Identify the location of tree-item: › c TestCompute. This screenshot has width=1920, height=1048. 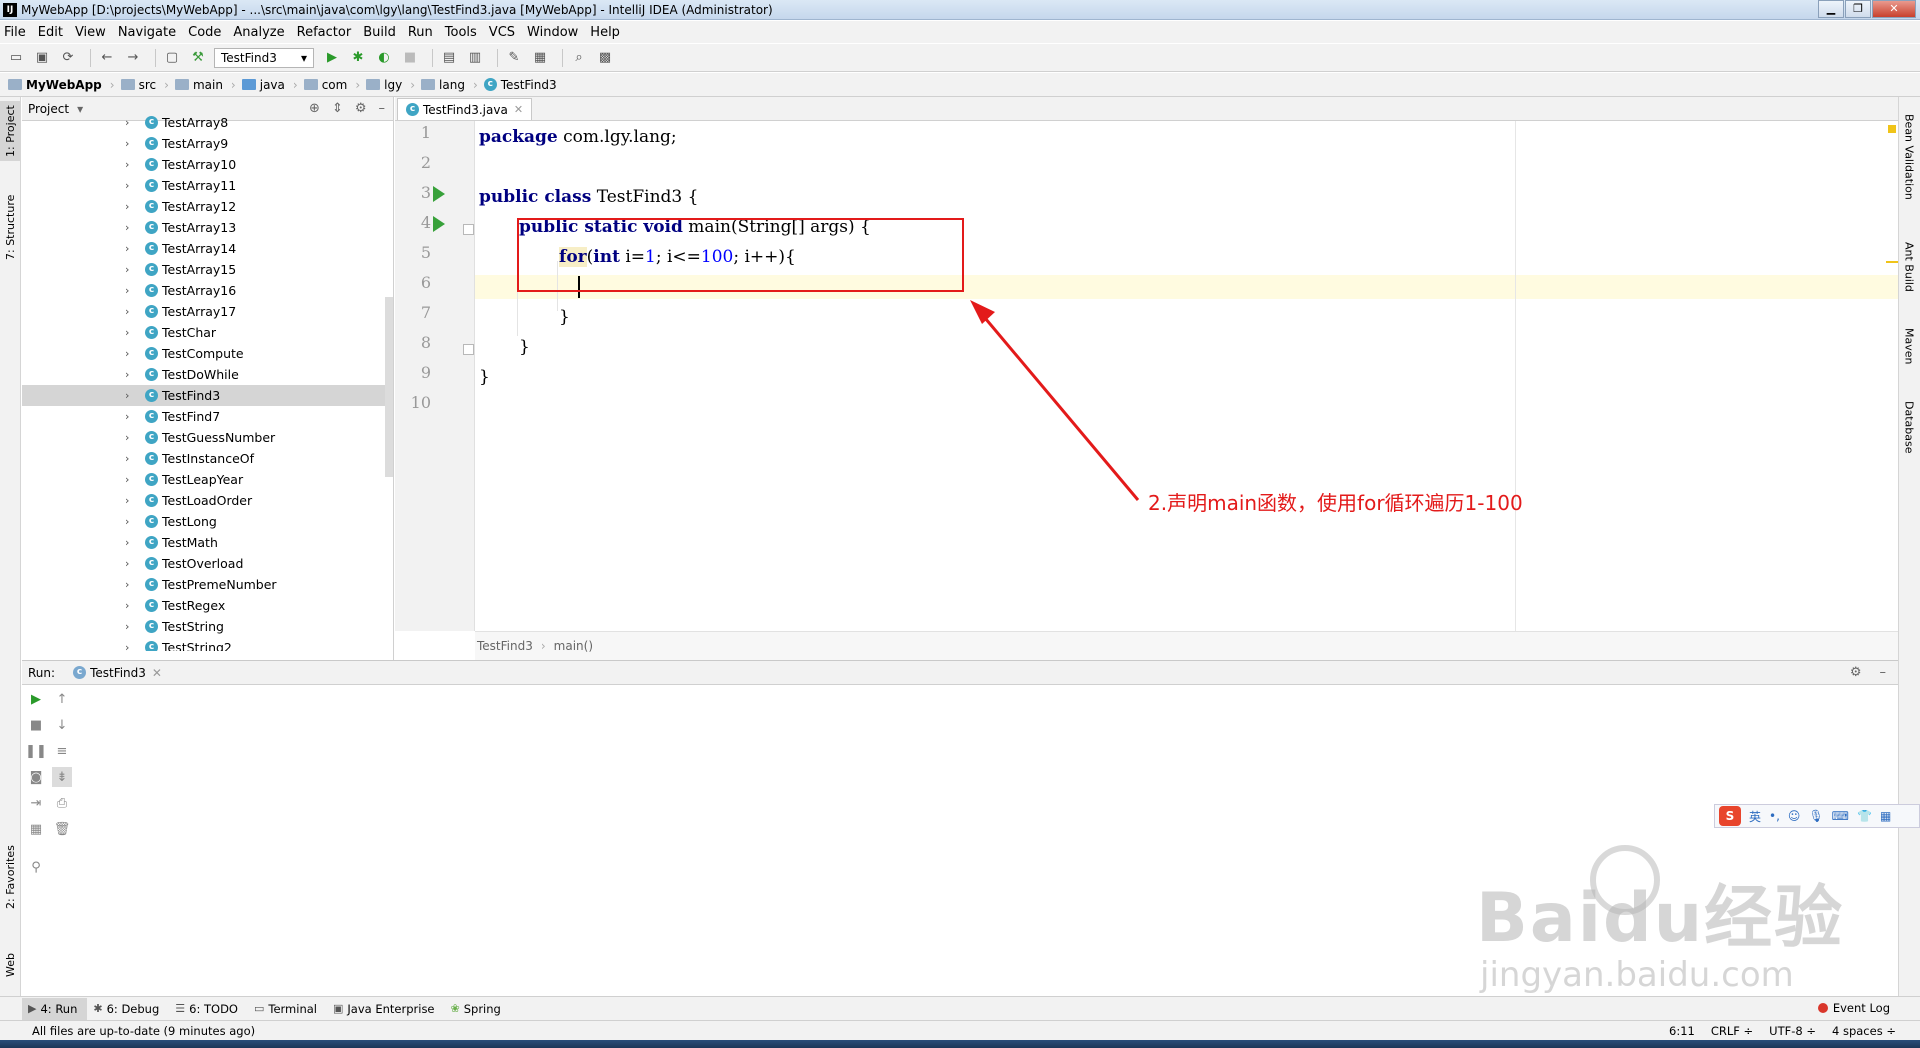
(207, 353).